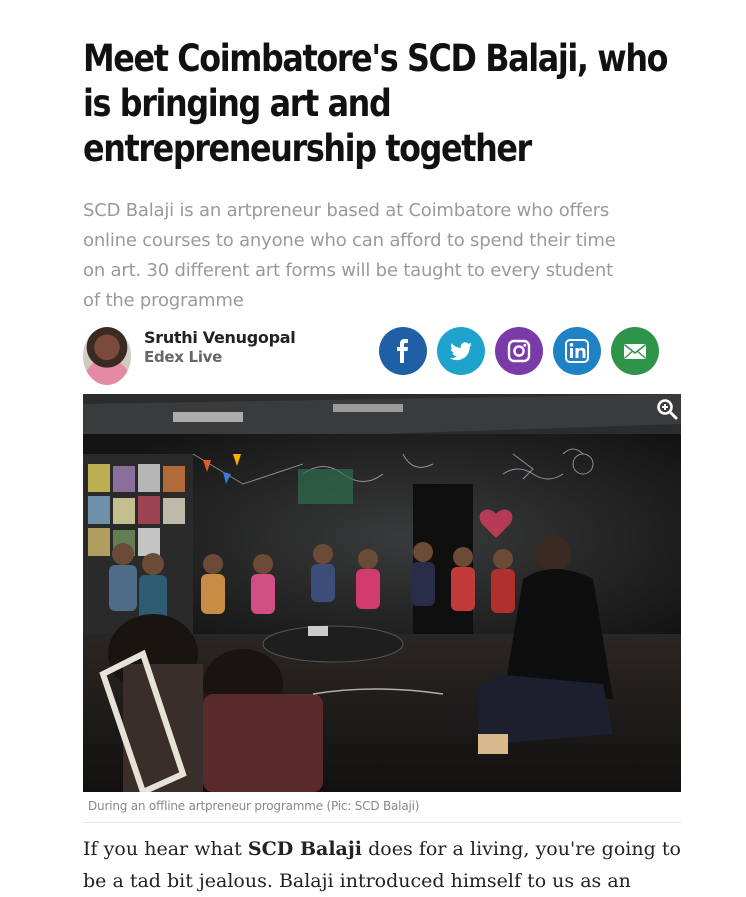  I want to click on linkedin-icon, so click(577, 351).